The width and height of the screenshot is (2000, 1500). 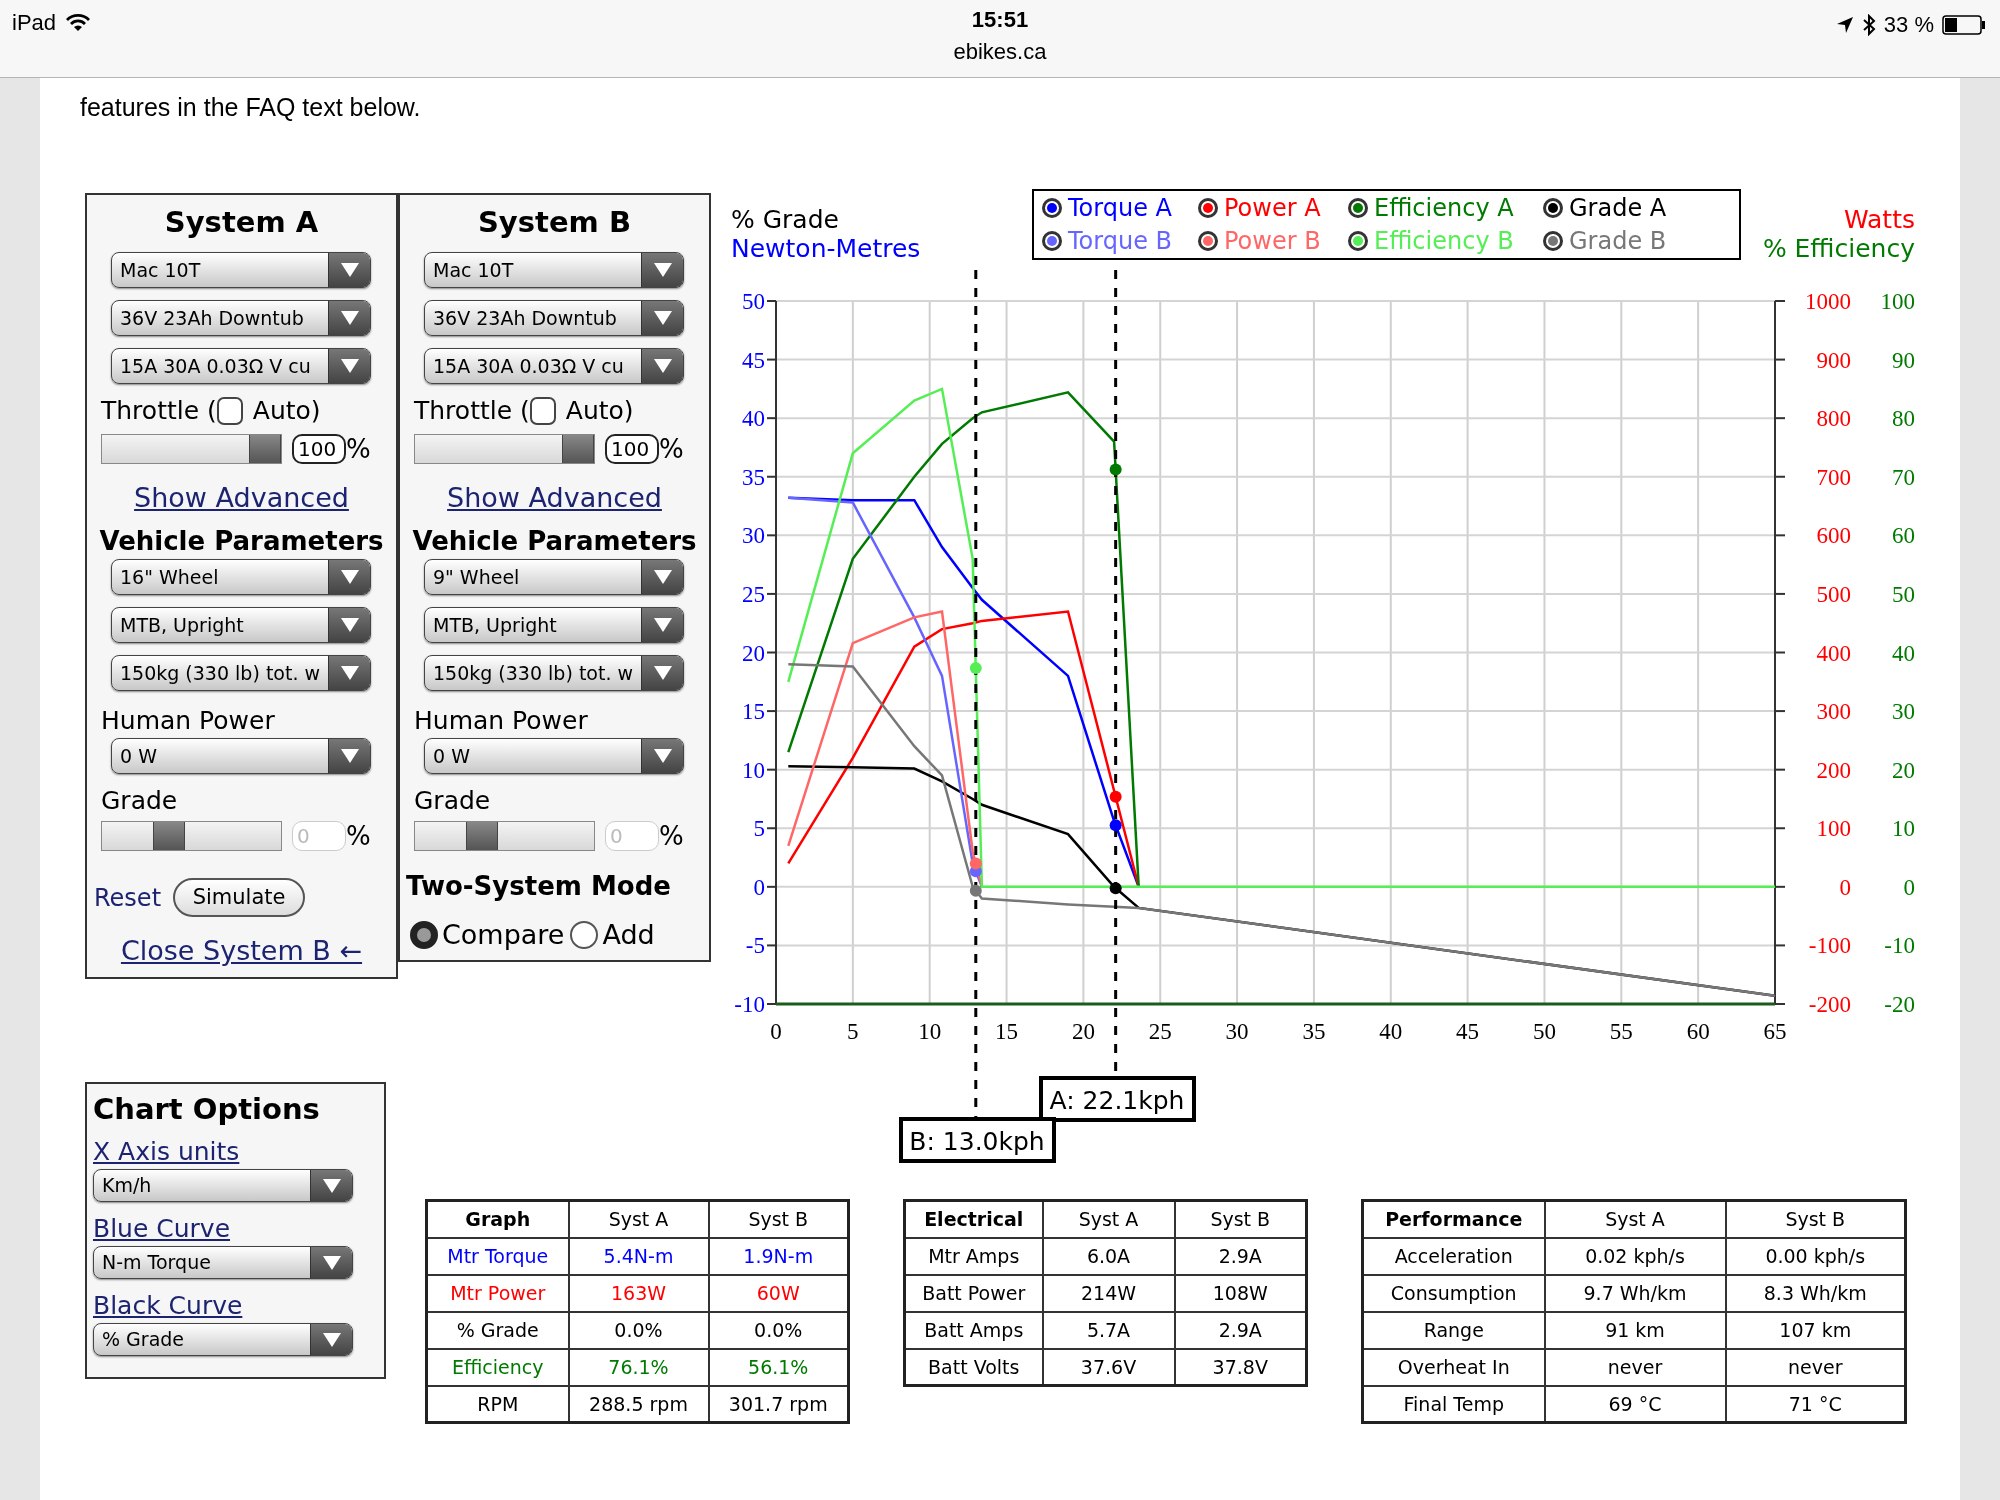 What do you see at coordinates (1117, 1100) in the screenshot?
I see `ref-line-label: A: 22.1kph` at bounding box center [1117, 1100].